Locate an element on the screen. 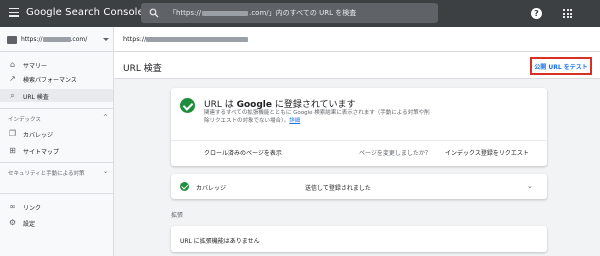 This screenshot has width=600, height=256. test-live-url-label: 公開 URL をテスト is located at coordinates (561, 67).